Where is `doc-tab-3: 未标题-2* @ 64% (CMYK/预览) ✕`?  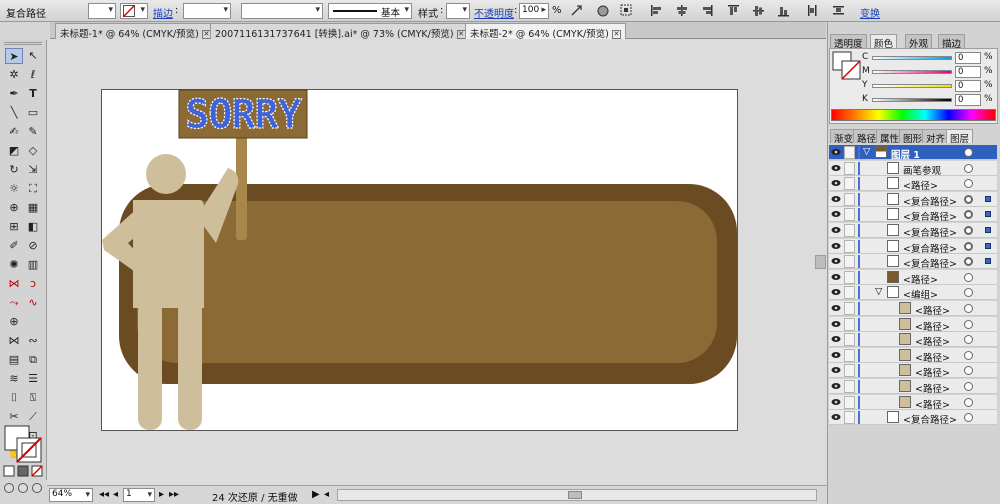
doc-tab-3: 未标题-2* @ 64% (CMYK/预览) ✕ is located at coordinates (545, 31).